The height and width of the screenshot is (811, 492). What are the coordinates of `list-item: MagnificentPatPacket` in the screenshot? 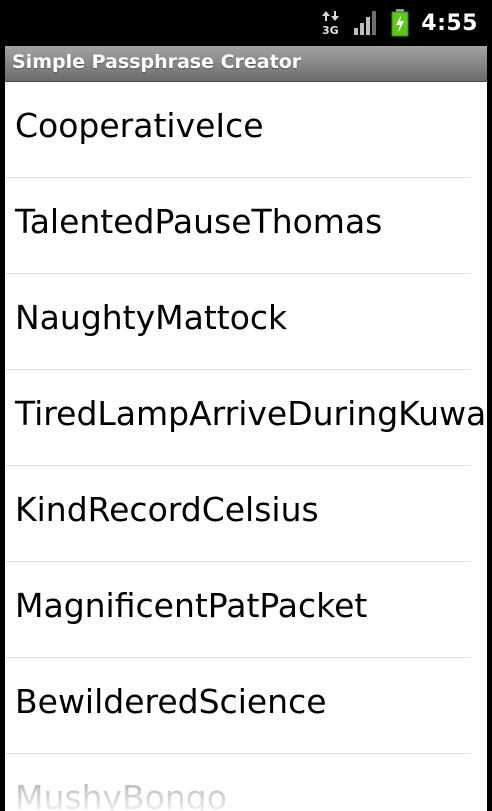 It's located at (238, 610).